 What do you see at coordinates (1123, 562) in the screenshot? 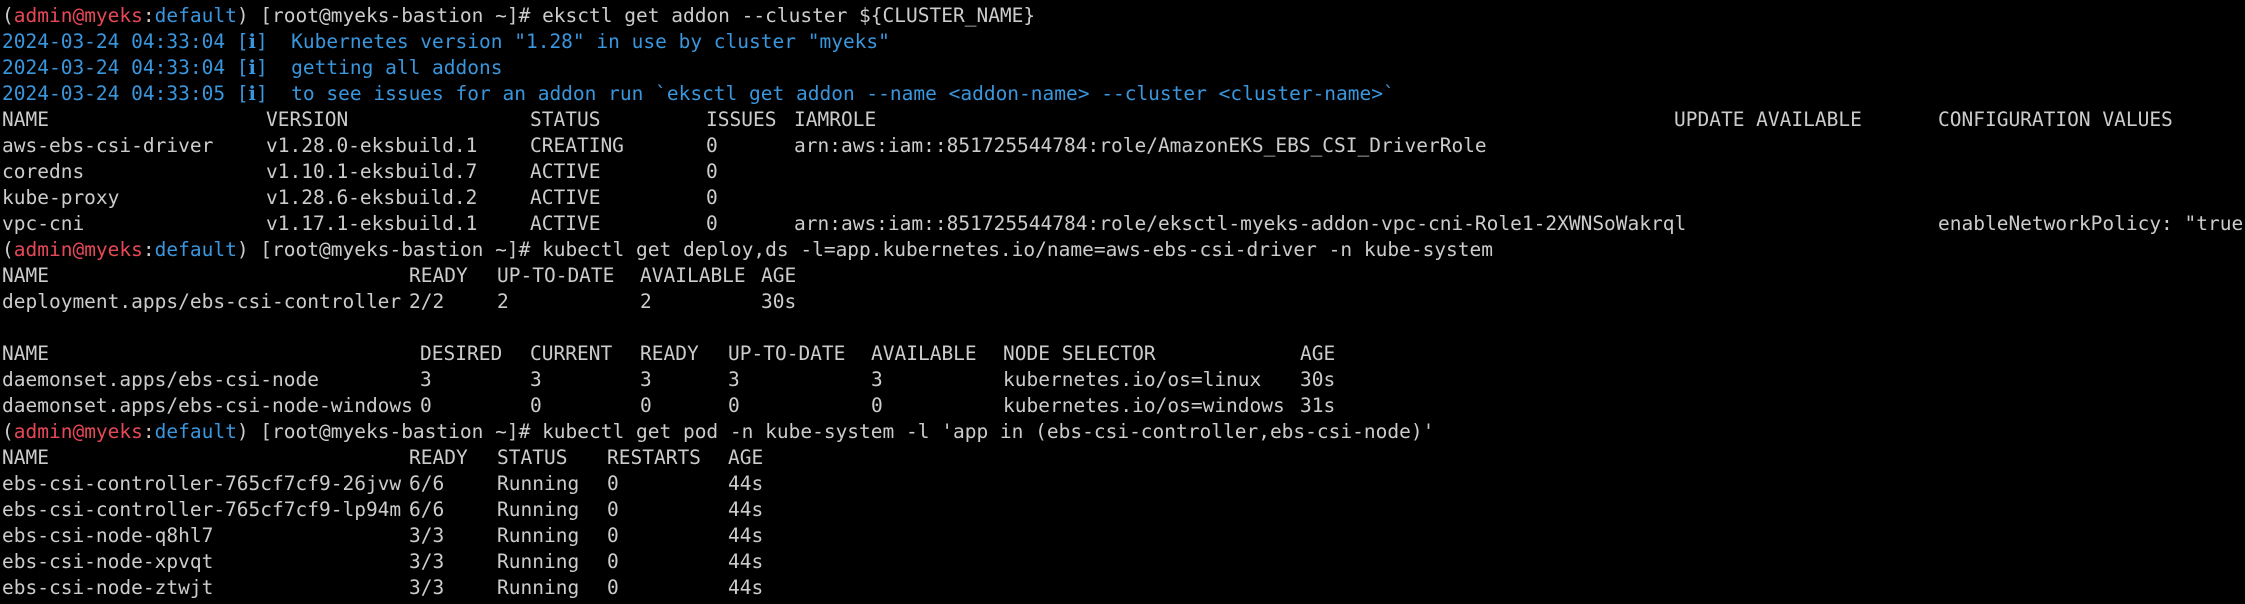
I see `table-row: ebs-csi-node-xpvqt 3/3 Running 0 44s` at bounding box center [1123, 562].